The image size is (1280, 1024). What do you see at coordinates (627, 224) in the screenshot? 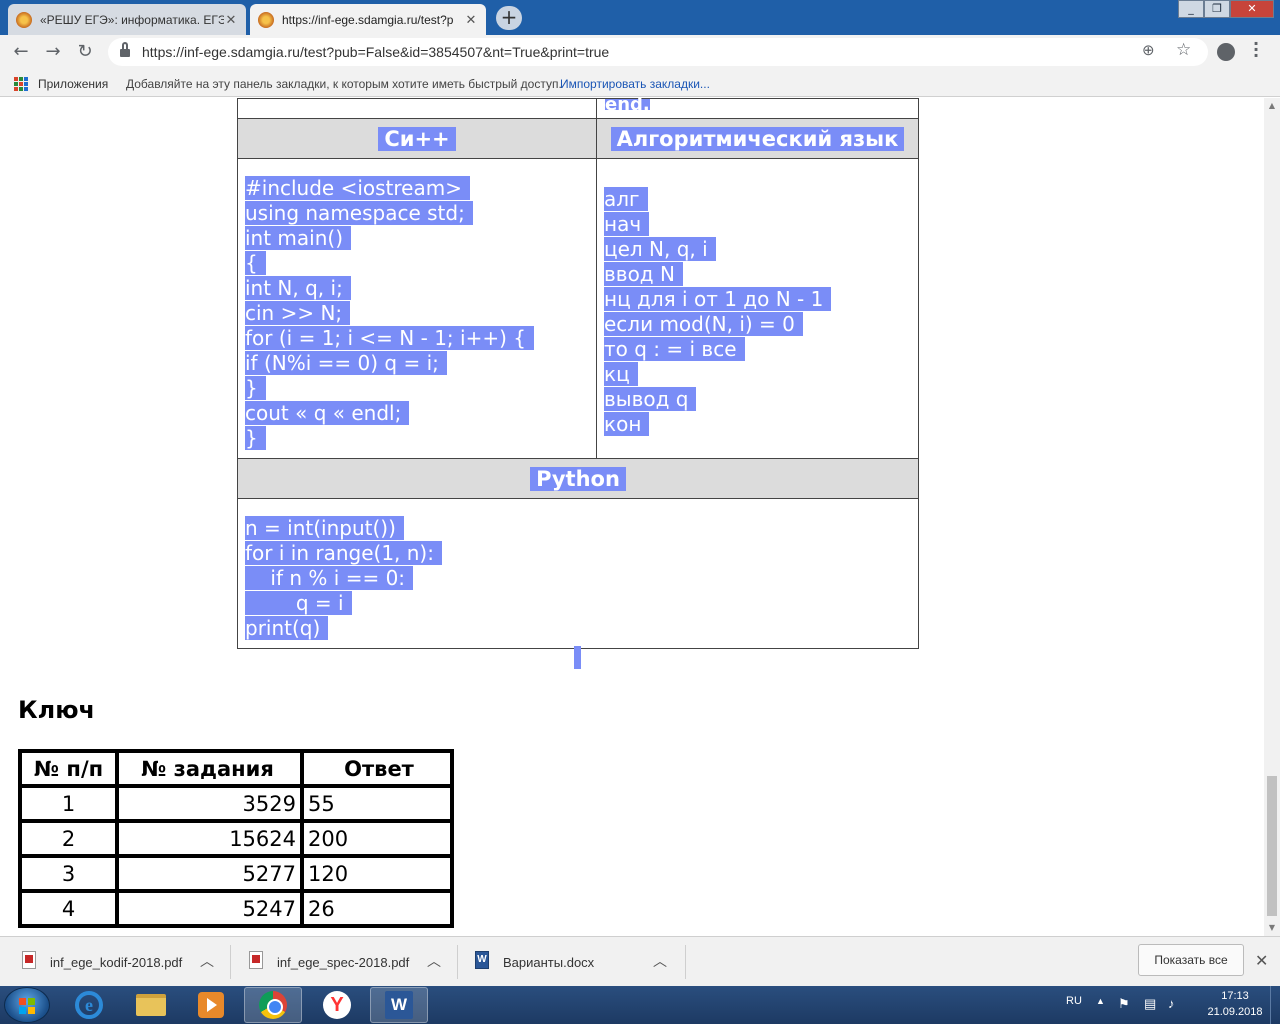
I see `code-line-text: нач` at bounding box center [627, 224].